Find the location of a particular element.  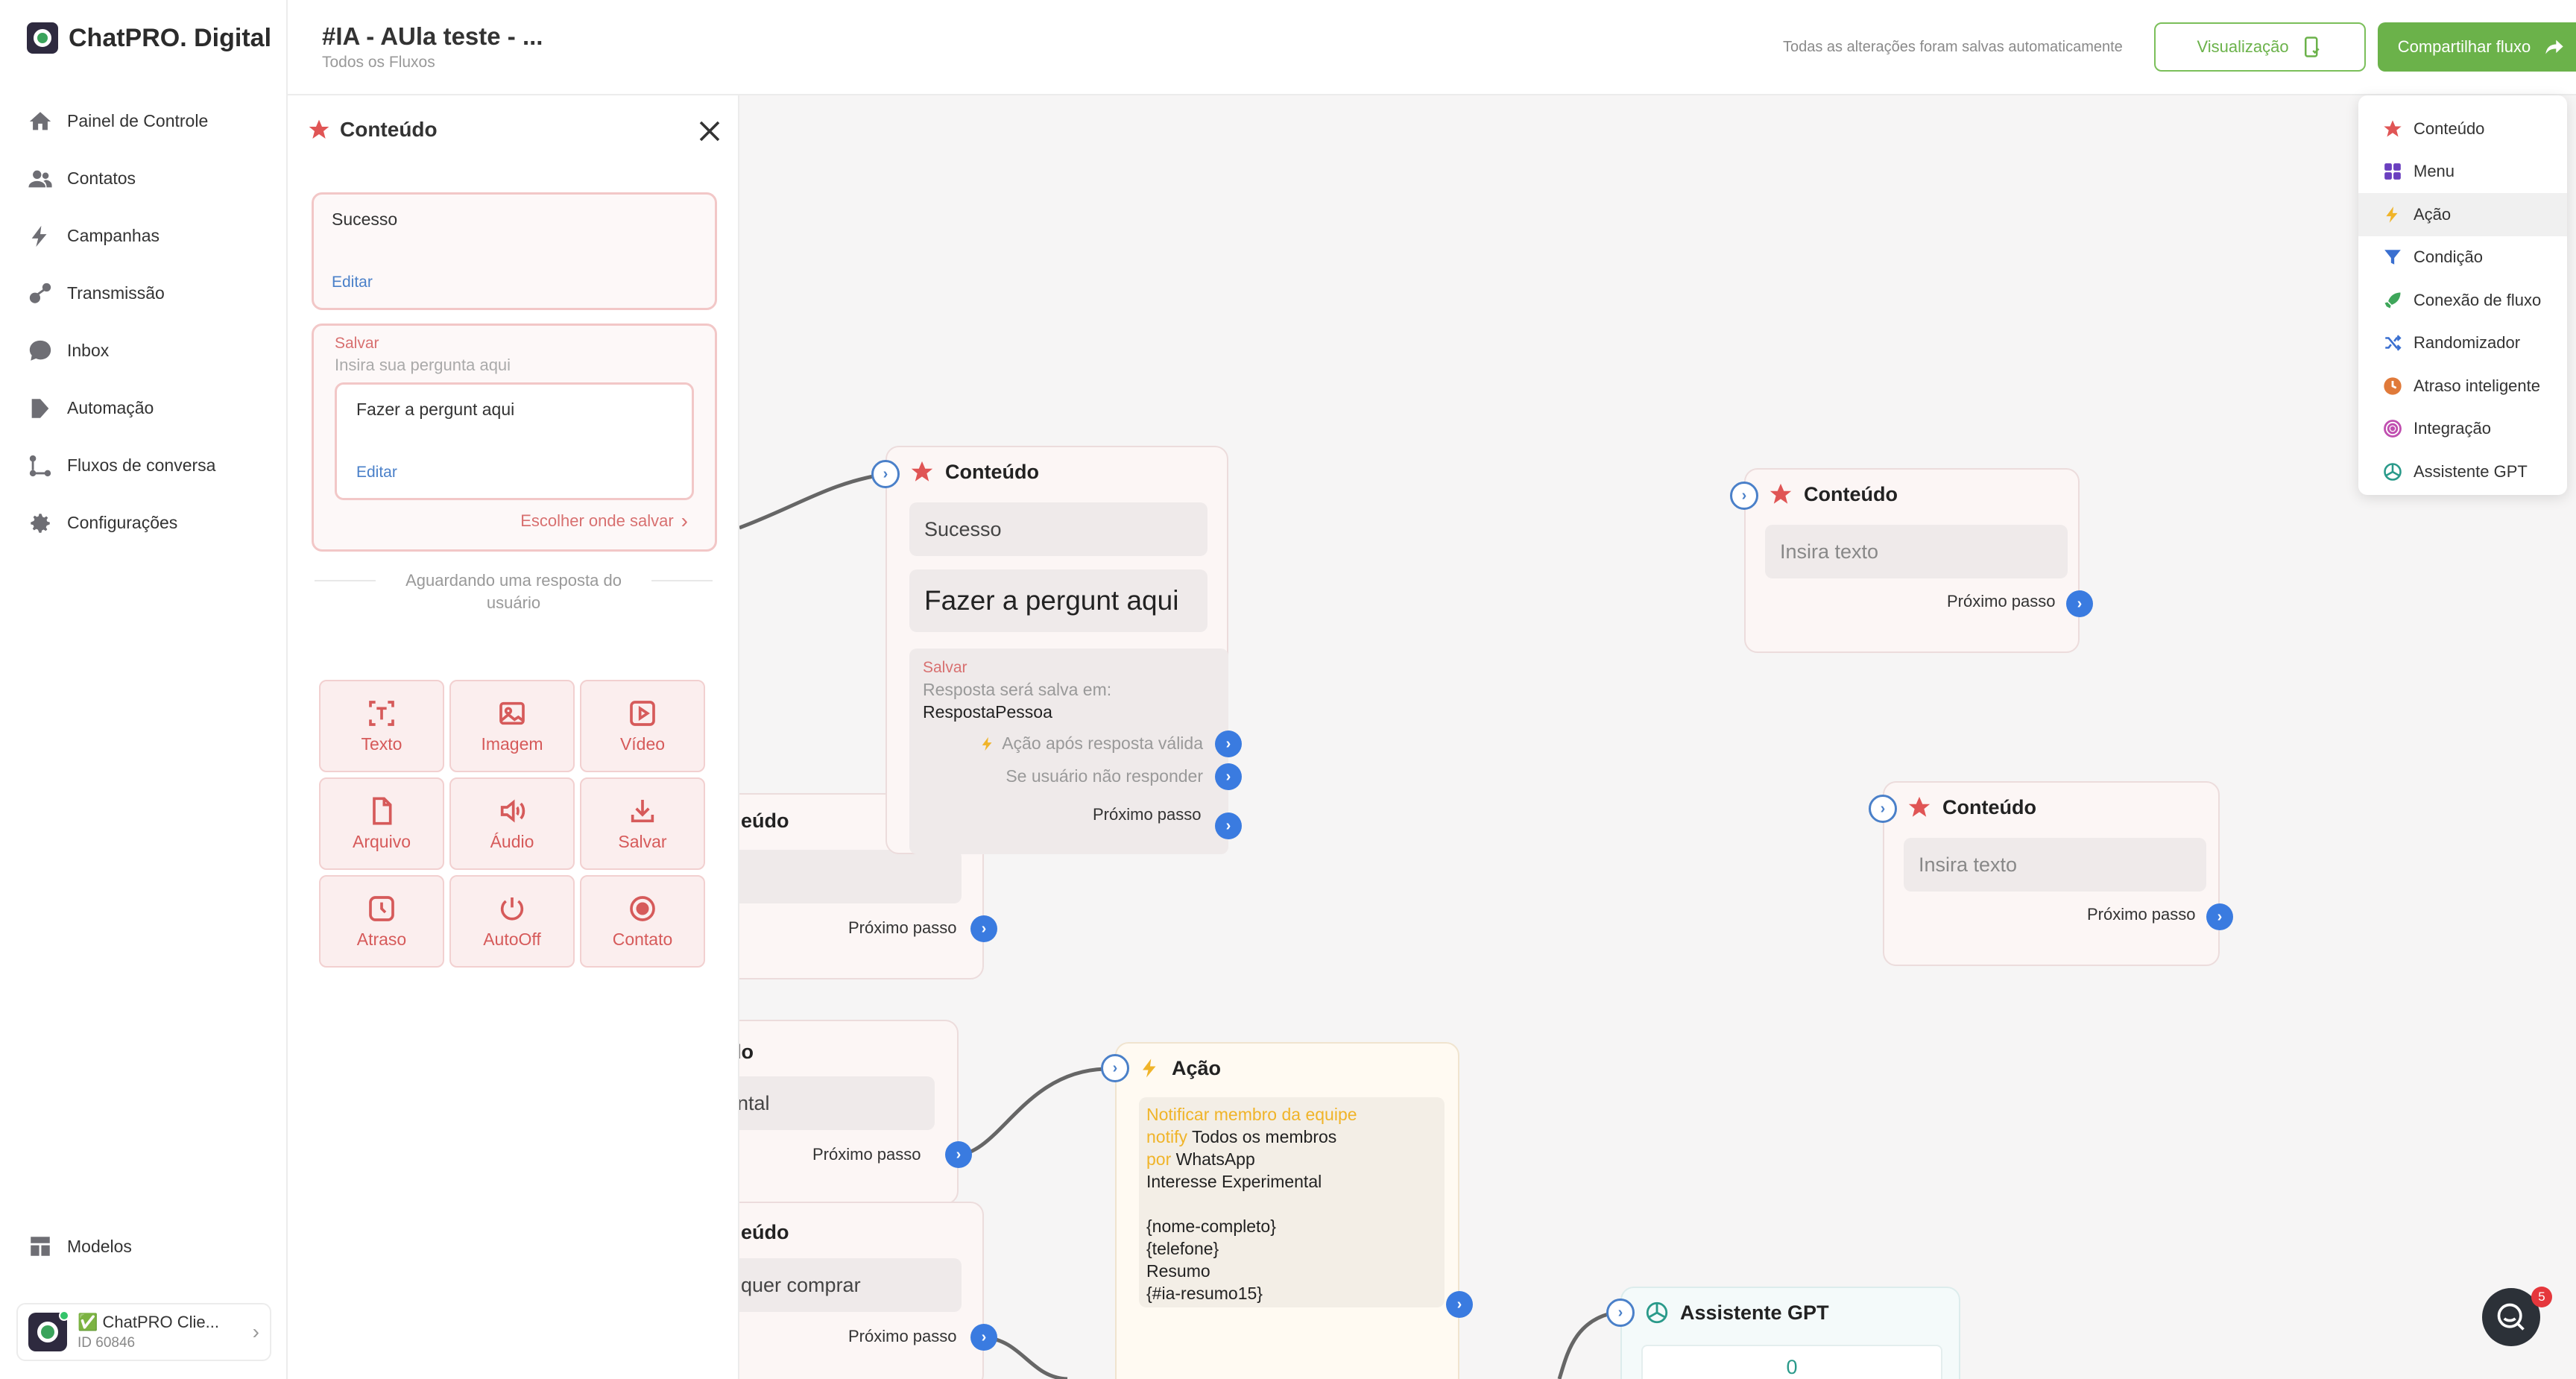

sidebar-item-contatos: Contatos is located at coordinates (121, 178).